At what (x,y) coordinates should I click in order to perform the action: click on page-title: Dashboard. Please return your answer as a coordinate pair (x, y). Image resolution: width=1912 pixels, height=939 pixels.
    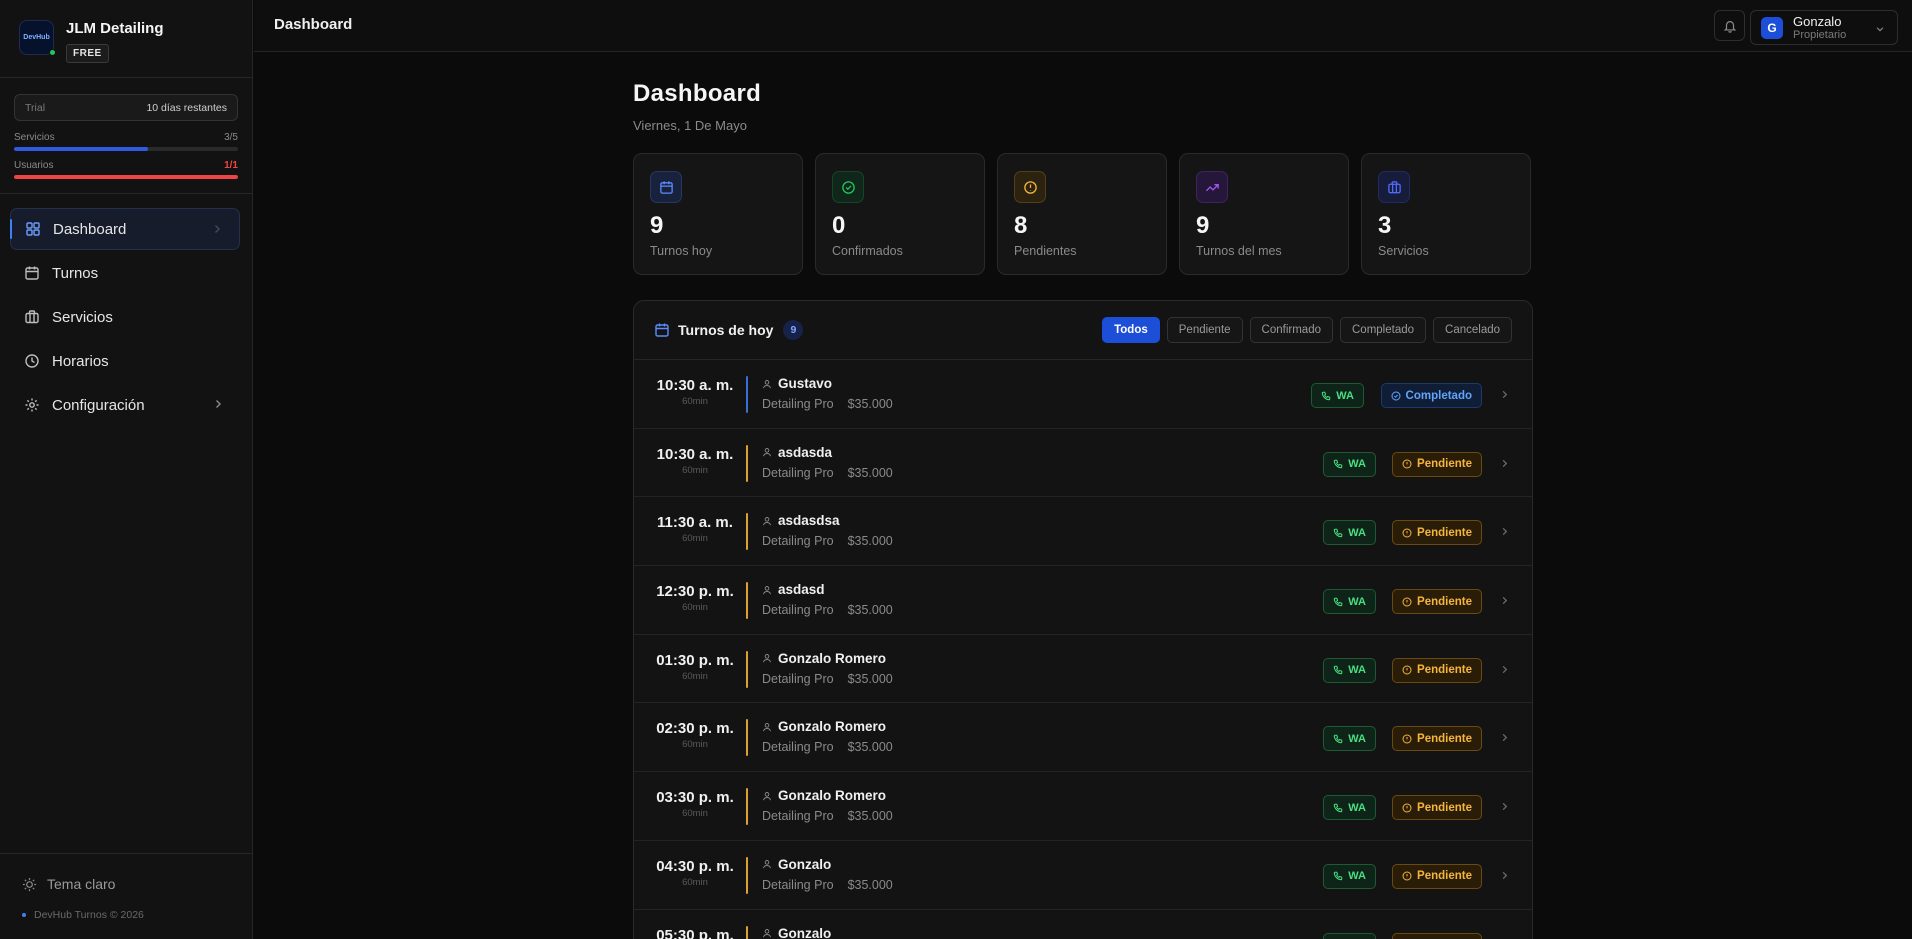
    Looking at the image, I should click on (697, 93).